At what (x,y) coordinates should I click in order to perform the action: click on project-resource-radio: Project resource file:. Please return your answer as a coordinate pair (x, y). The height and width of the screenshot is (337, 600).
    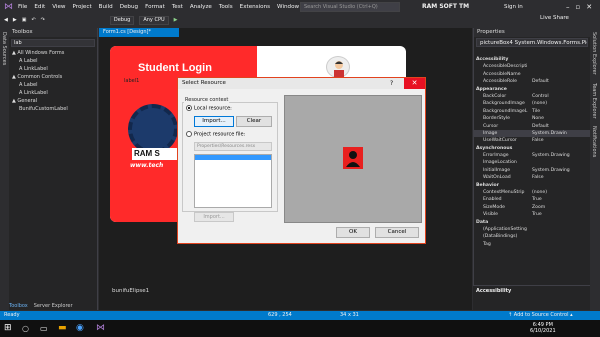
    Looking at the image, I should click on (215, 134).